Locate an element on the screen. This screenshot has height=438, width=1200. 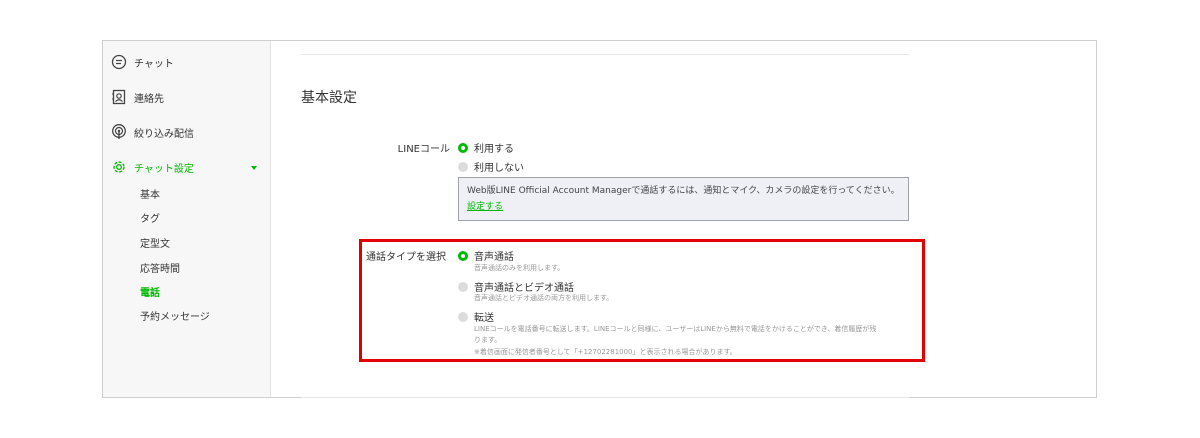
page-title: 基本設定 is located at coordinates (329, 98).